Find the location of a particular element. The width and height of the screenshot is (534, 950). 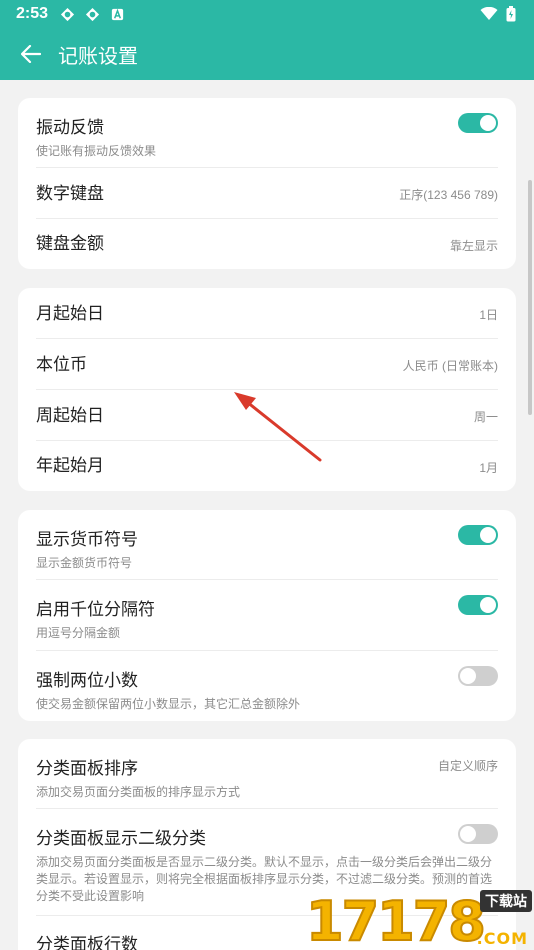

page-title: 记账设置 is located at coordinates (98, 56).